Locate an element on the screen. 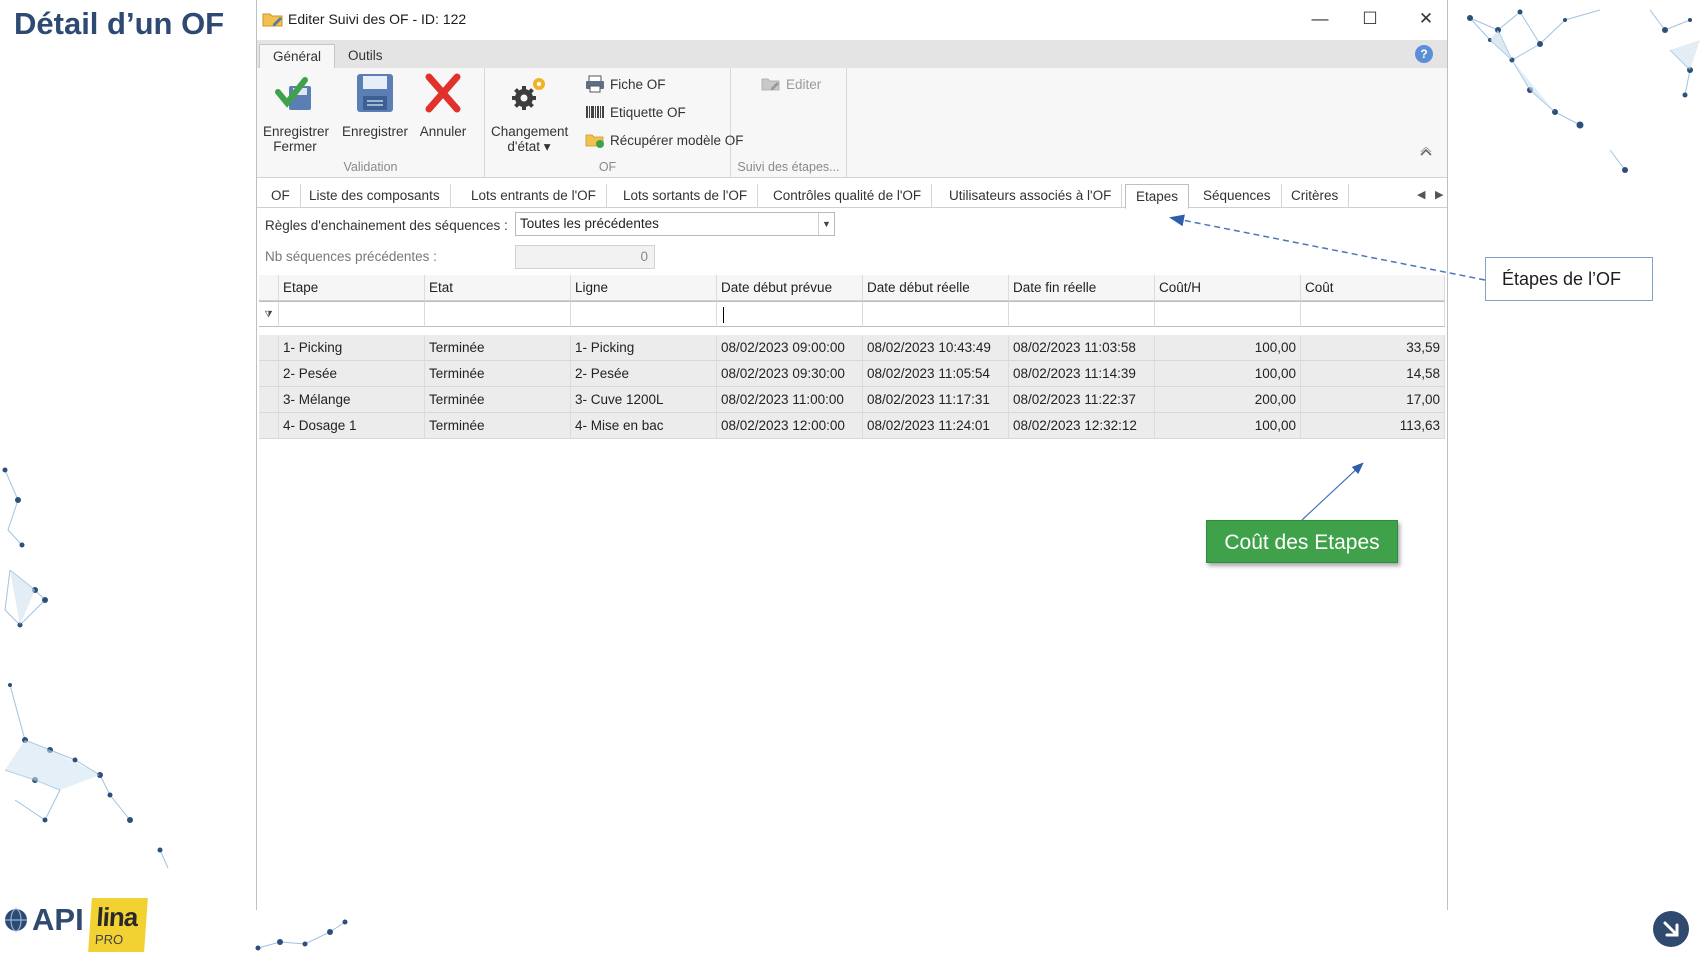  api-logo-text: API is located at coordinates (58, 919).